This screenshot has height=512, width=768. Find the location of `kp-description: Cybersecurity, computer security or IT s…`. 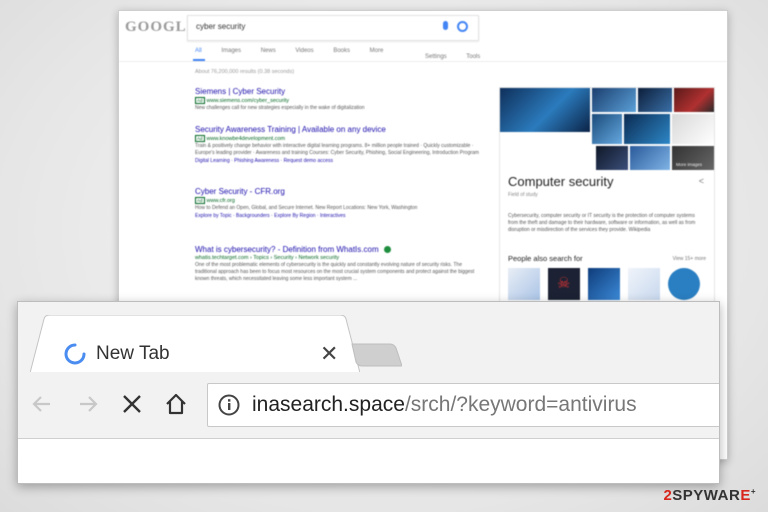

kp-description: Cybersecurity, computer security or IT s… is located at coordinates (602, 223).